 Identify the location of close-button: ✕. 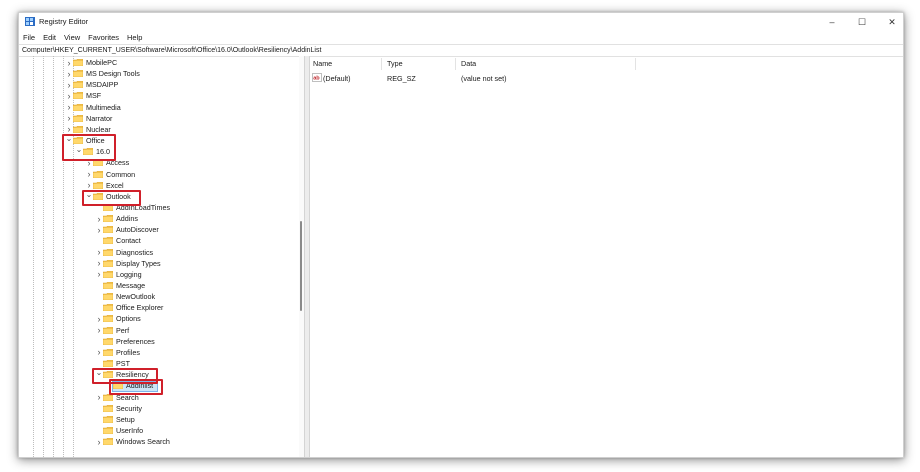
(891, 22).